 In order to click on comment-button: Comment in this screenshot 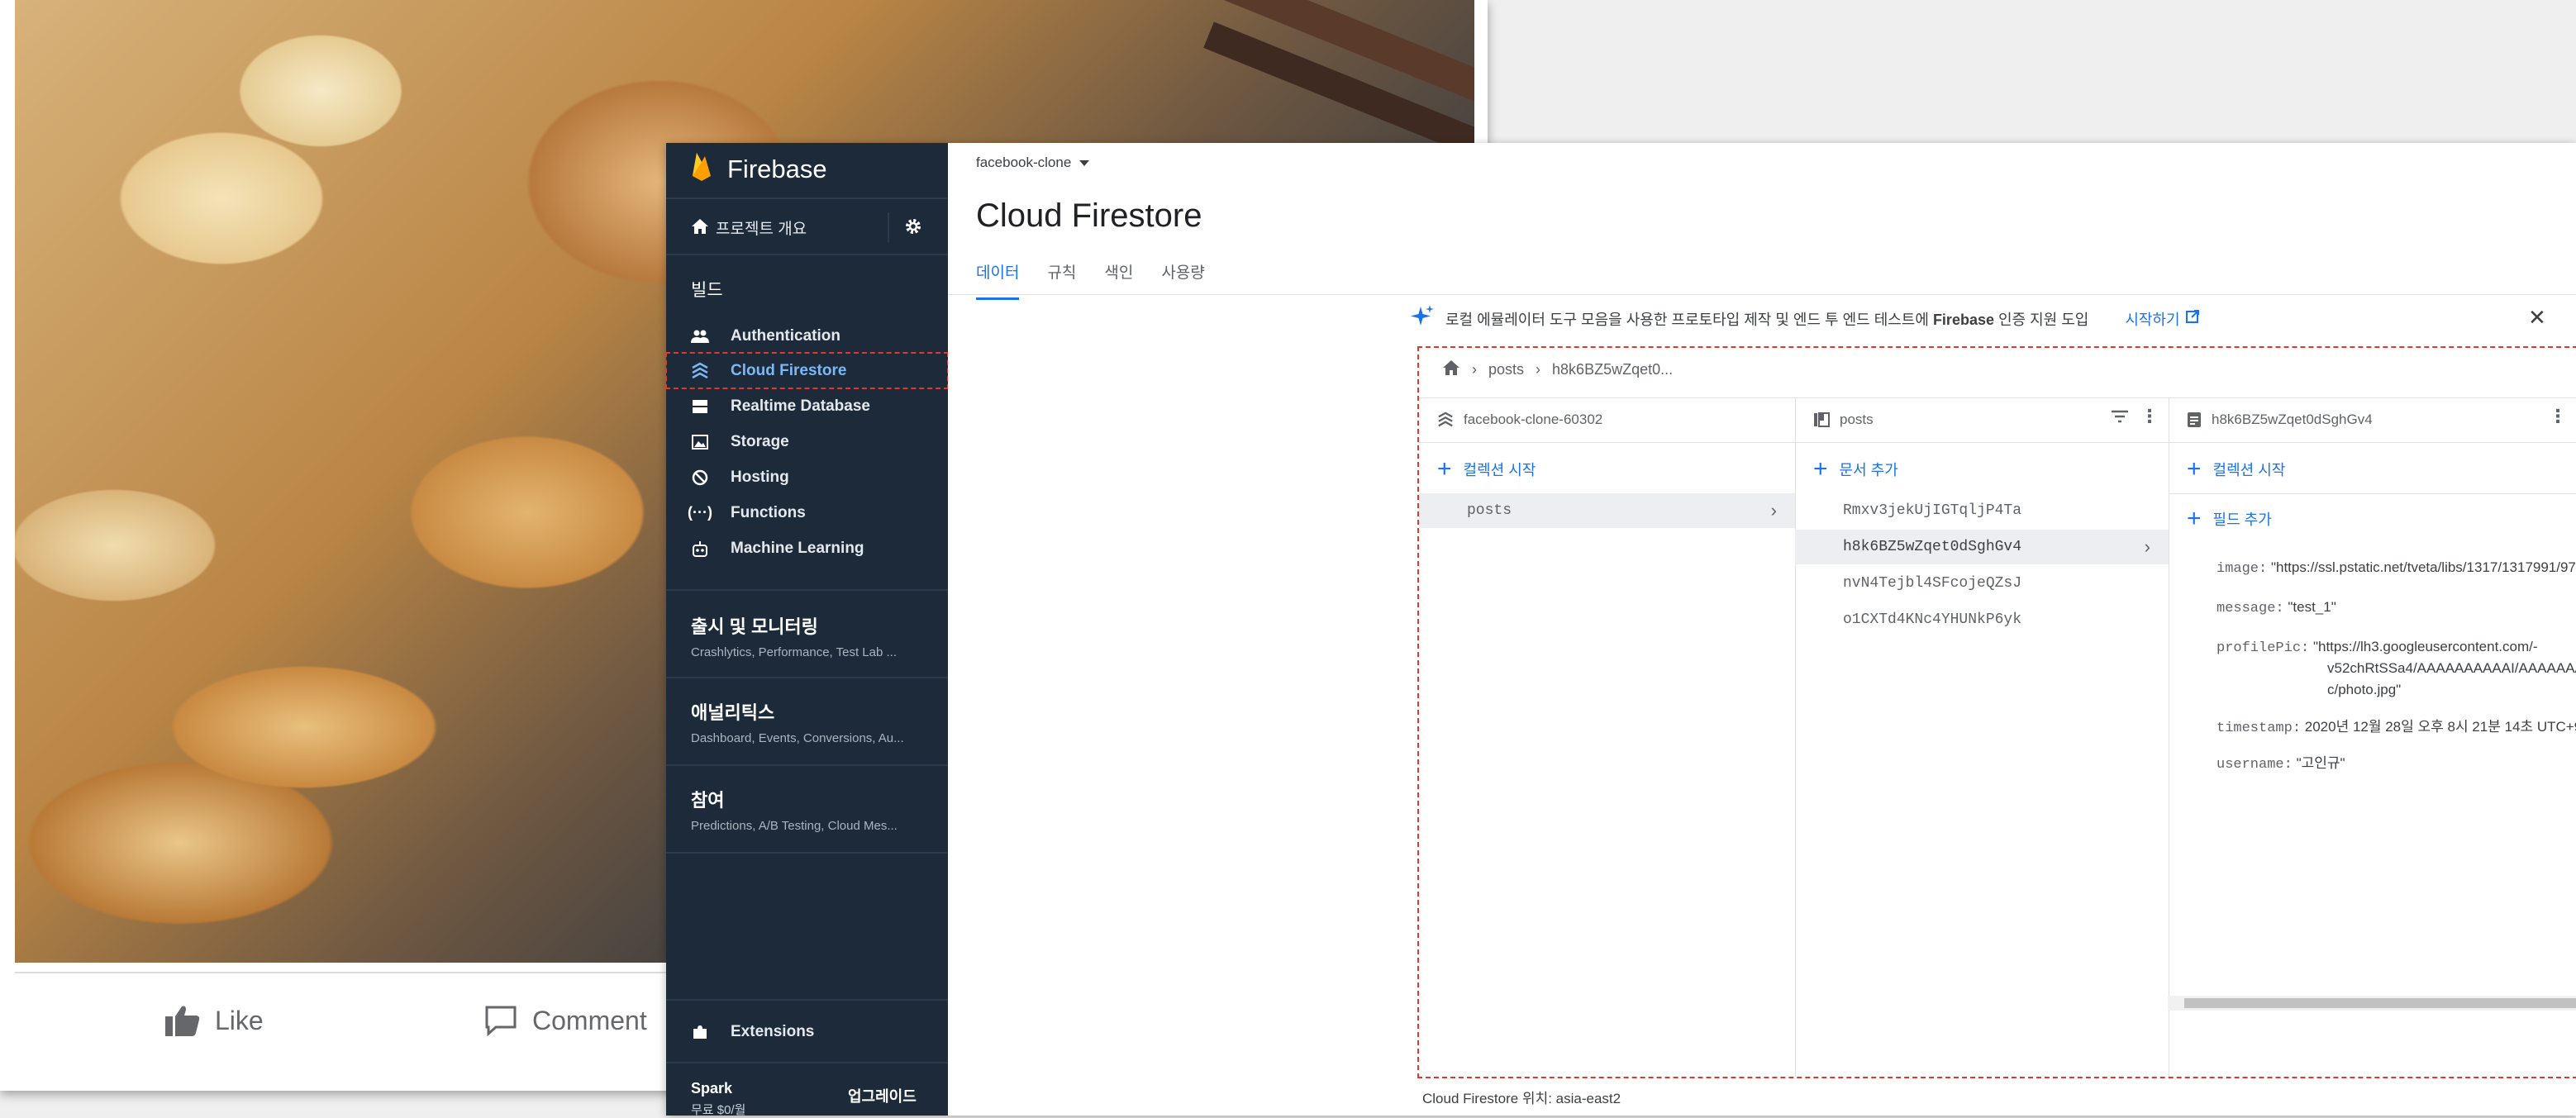, I will do `click(566, 1021)`.